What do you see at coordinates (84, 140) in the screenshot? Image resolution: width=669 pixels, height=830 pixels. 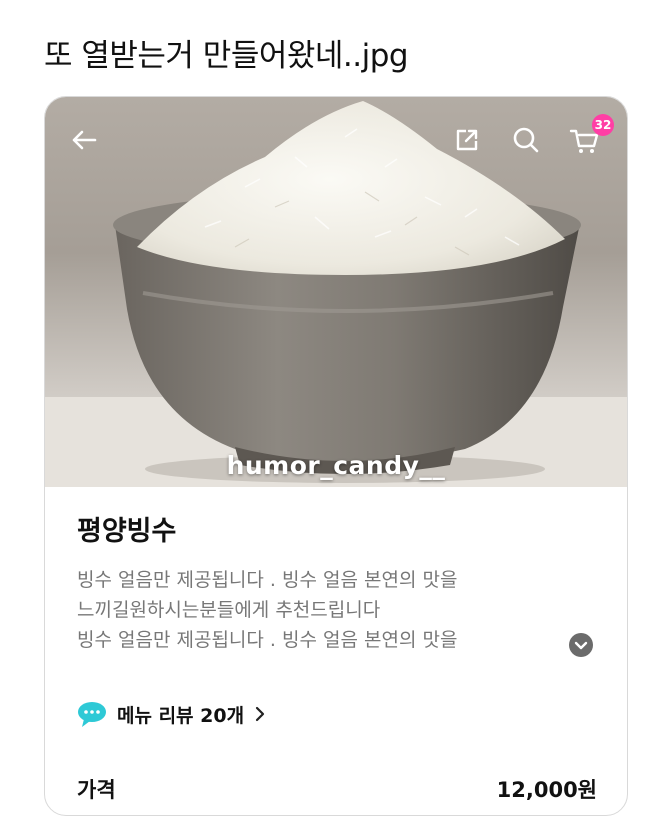 I see `back-arrow-icon` at bounding box center [84, 140].